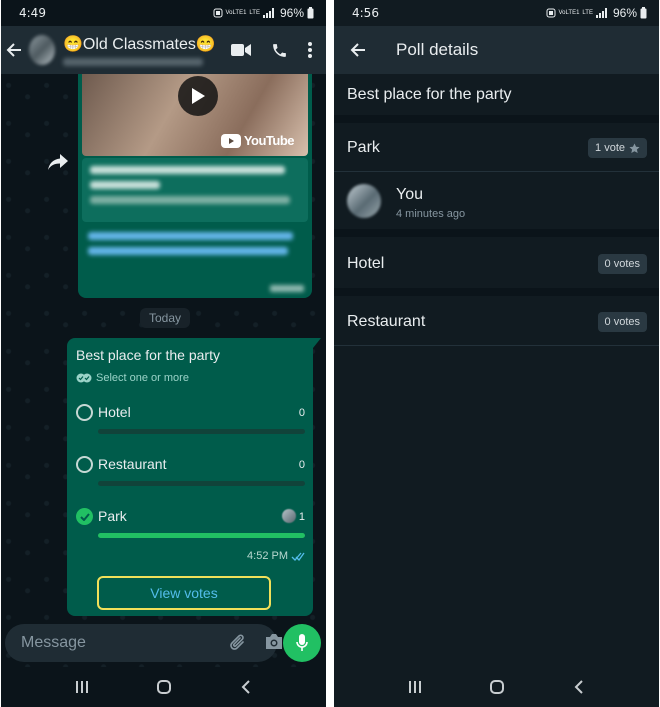  Describe the element at coordinates (142, 378) in the screenshot. I see `poll-hint-text: Select one or more` at that location.